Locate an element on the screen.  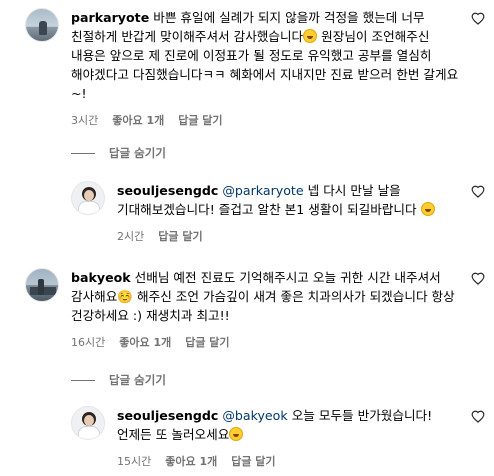
username: bakyeok is located at coordinates (101, 277).